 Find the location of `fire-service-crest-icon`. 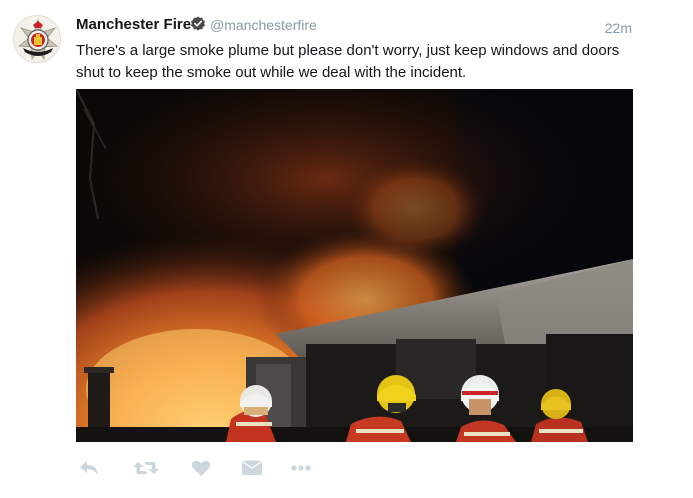

fire-service-crest-icon is located at coordinates (38, 39).